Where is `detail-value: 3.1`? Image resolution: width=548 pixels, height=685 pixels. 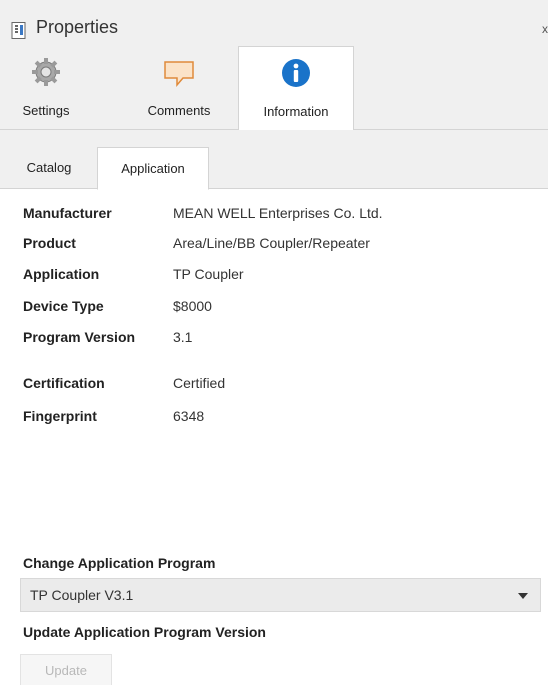 detail-value: 3.1 is located at coordinates (183, 337).